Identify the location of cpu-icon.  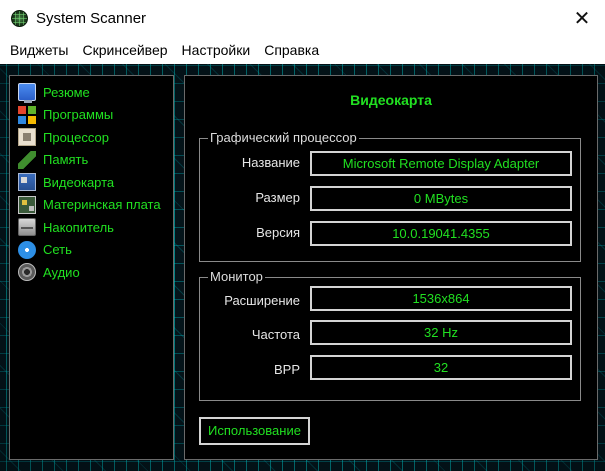
(27, 137).